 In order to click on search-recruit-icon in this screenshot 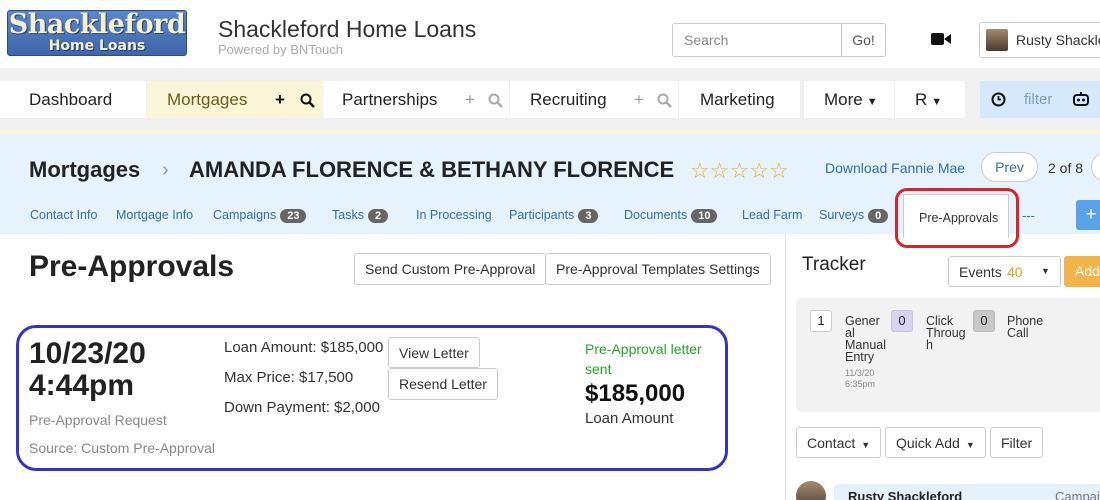, I will do `click(664, 100)`.